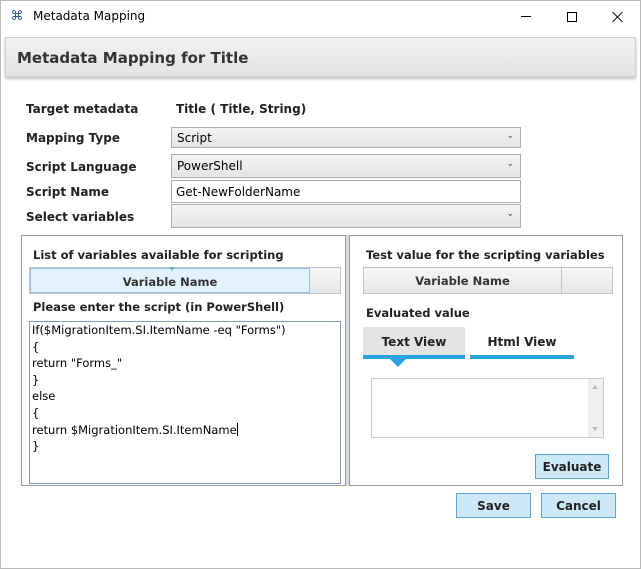  Describe the element at coordinates (493, 505) in the screenshot. I see `save-button: Save` at that location.